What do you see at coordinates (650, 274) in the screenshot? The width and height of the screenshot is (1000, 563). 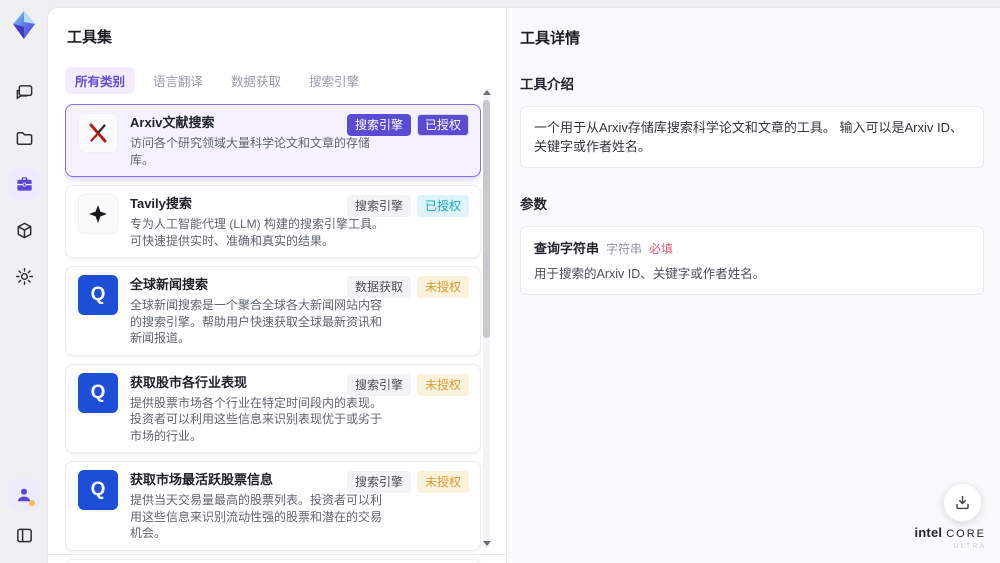 I see `param-description: 用于搜索的Arxiv ID、关键字或作者姓名。` at bounding box center [650, 274].